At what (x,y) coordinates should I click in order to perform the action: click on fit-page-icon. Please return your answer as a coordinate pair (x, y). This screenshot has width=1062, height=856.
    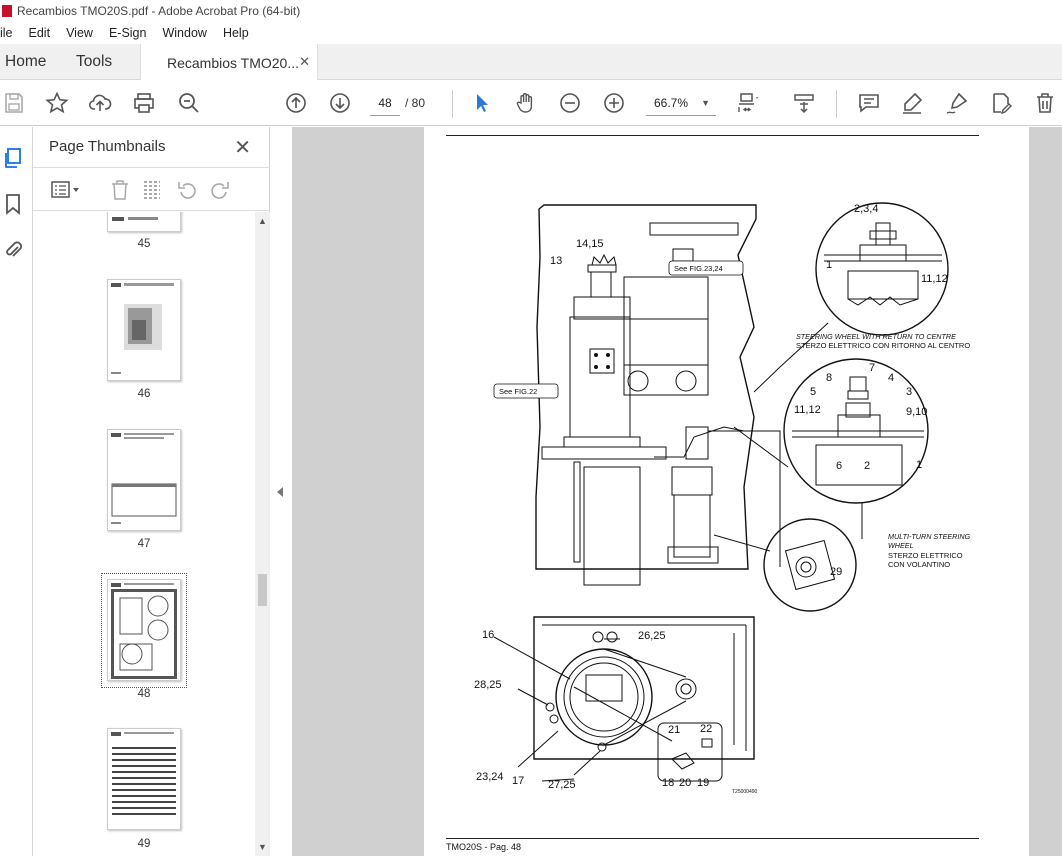
    Looking at the image, I should click on (748, 103).